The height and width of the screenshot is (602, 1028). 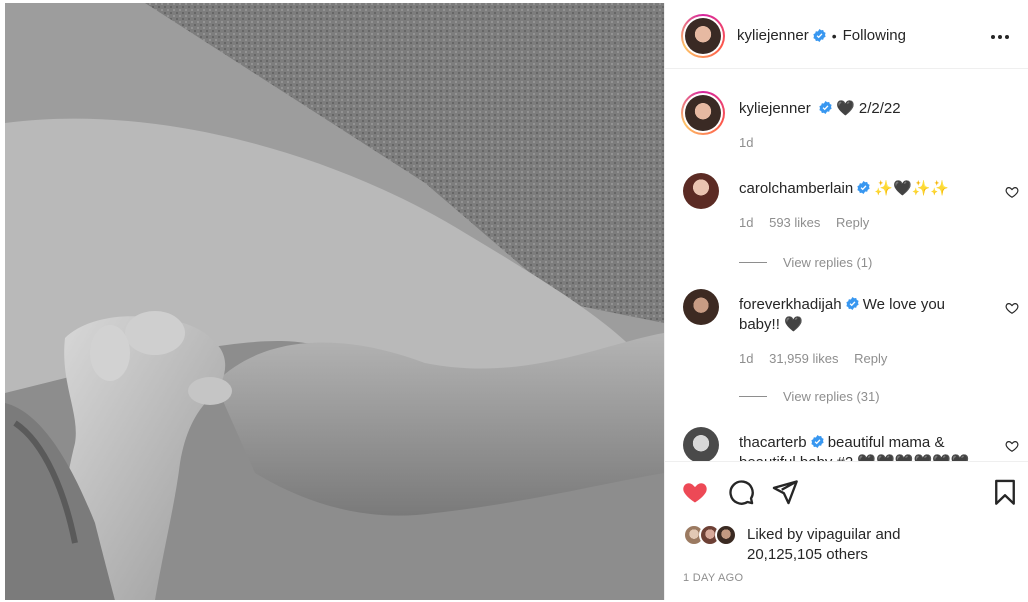 I want to click on comment-text: foreverkhadijah We love you baby!! 🖤, so click(x=859, y=315).